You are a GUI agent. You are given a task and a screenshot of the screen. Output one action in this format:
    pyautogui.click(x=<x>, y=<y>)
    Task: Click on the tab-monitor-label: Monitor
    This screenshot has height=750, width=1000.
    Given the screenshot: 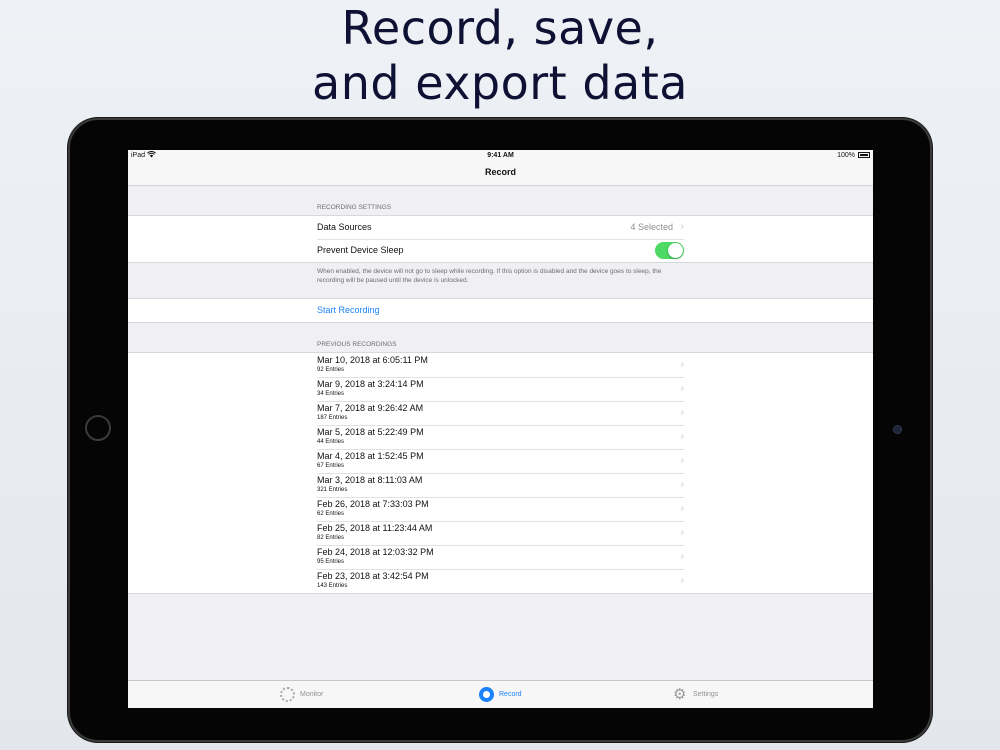 What is the action you would take?
    pyautogui.click(x=312, y=694)
    